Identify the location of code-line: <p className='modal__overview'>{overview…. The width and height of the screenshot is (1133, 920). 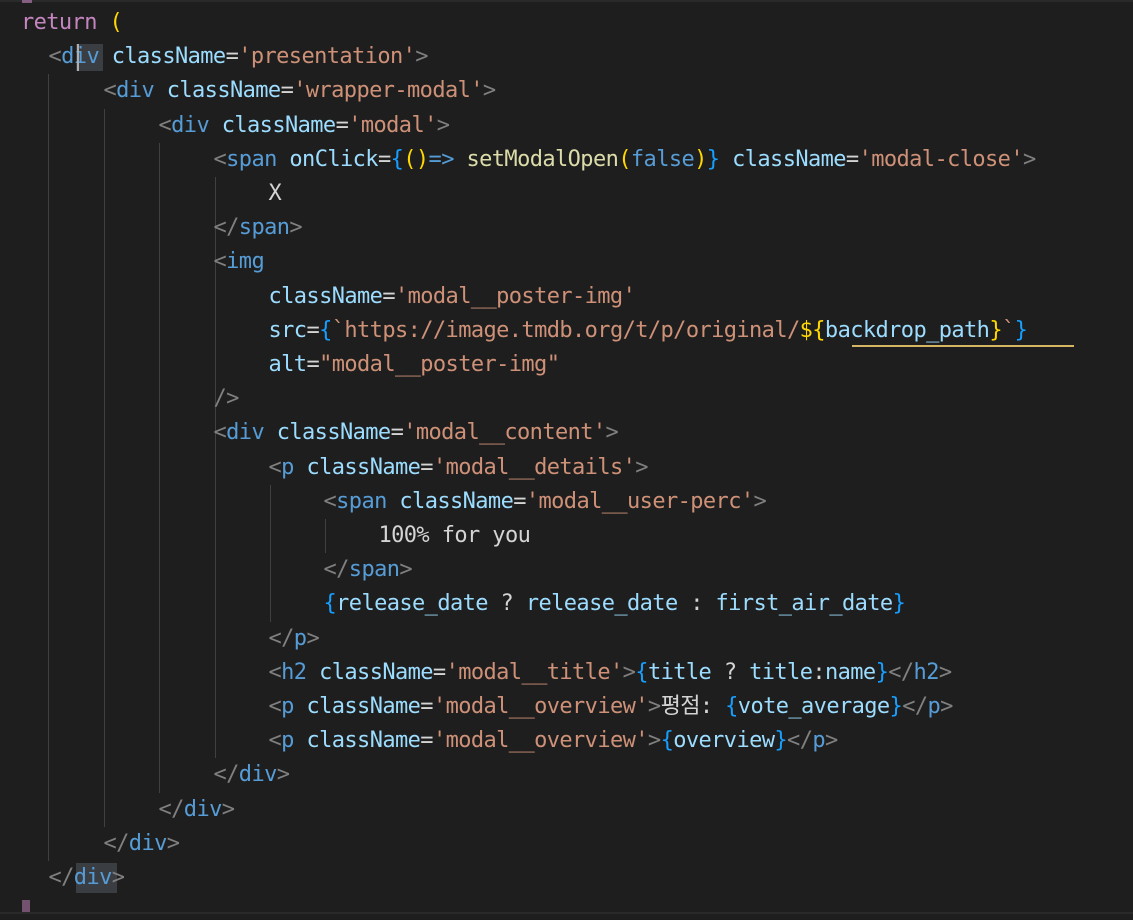
(554, 741).